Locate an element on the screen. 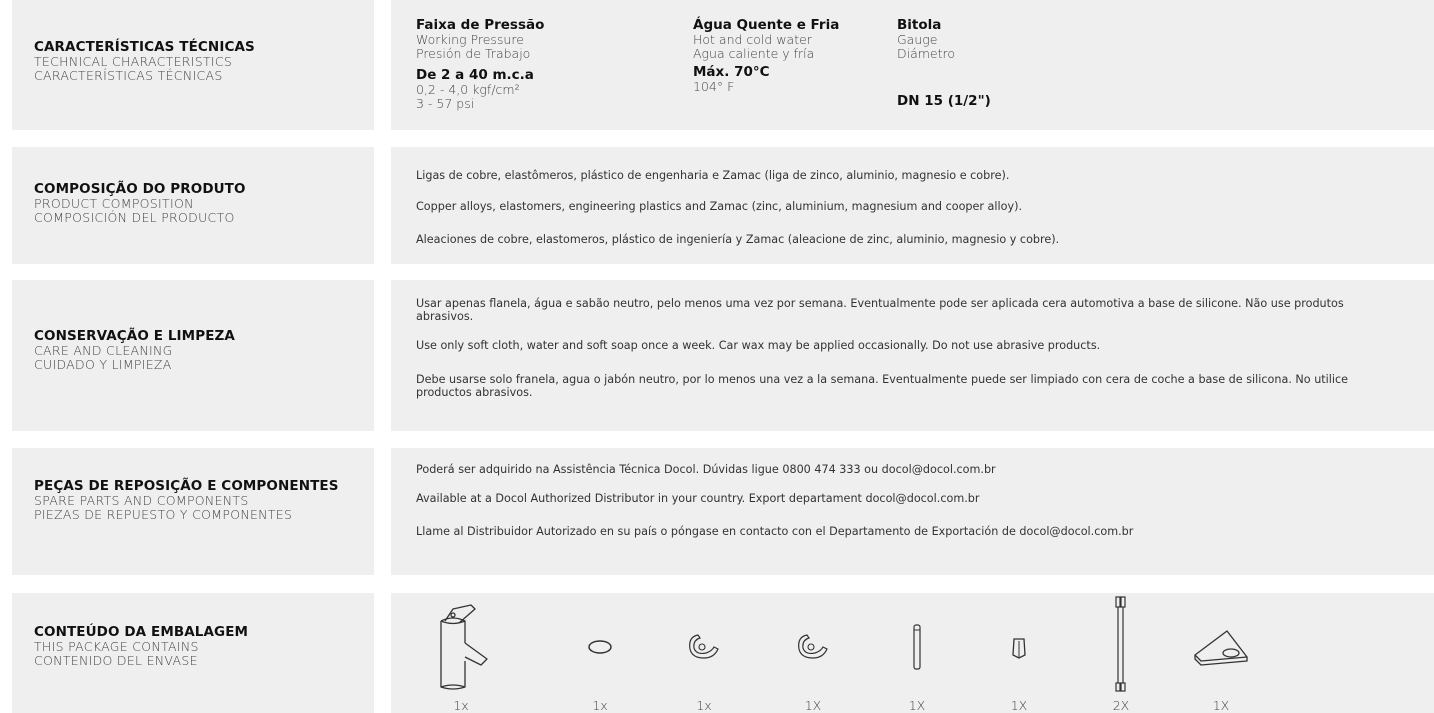  section-title-es: COMPOSICIÓN DEL PRODUCTO is located at coordinates (134, 217).